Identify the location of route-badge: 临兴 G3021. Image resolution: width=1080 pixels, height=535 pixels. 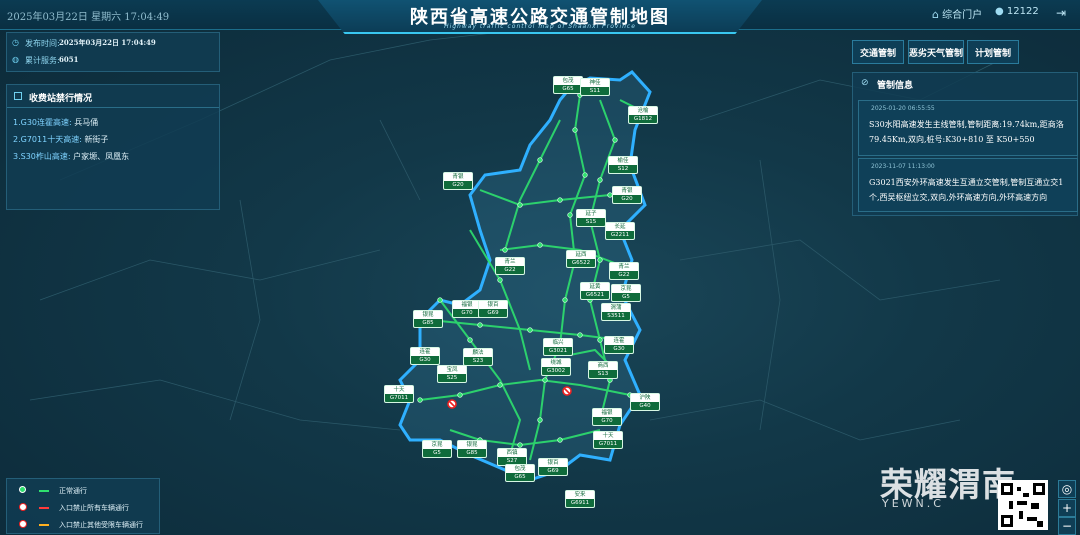
(558, 347).